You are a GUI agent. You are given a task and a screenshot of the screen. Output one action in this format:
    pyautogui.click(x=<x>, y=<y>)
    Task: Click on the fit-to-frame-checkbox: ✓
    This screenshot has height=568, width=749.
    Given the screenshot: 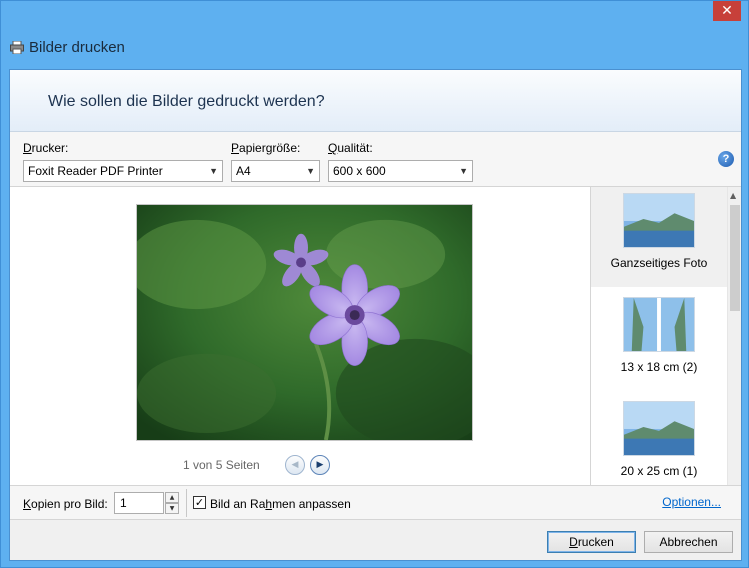 What is the action you would take?
    pyautogui.click(x=199, y=502)
    